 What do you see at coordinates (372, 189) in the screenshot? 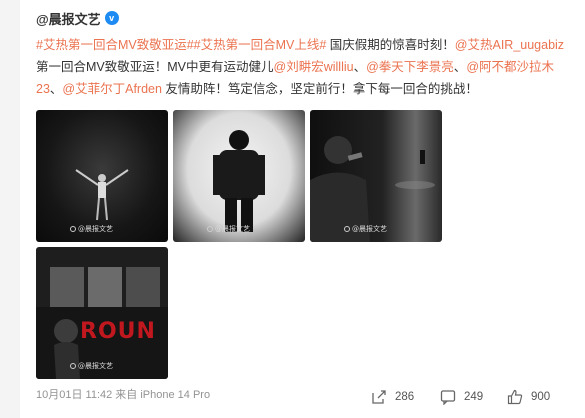
I see `singer-with-mic-icon` at bounding box center [372, 189].